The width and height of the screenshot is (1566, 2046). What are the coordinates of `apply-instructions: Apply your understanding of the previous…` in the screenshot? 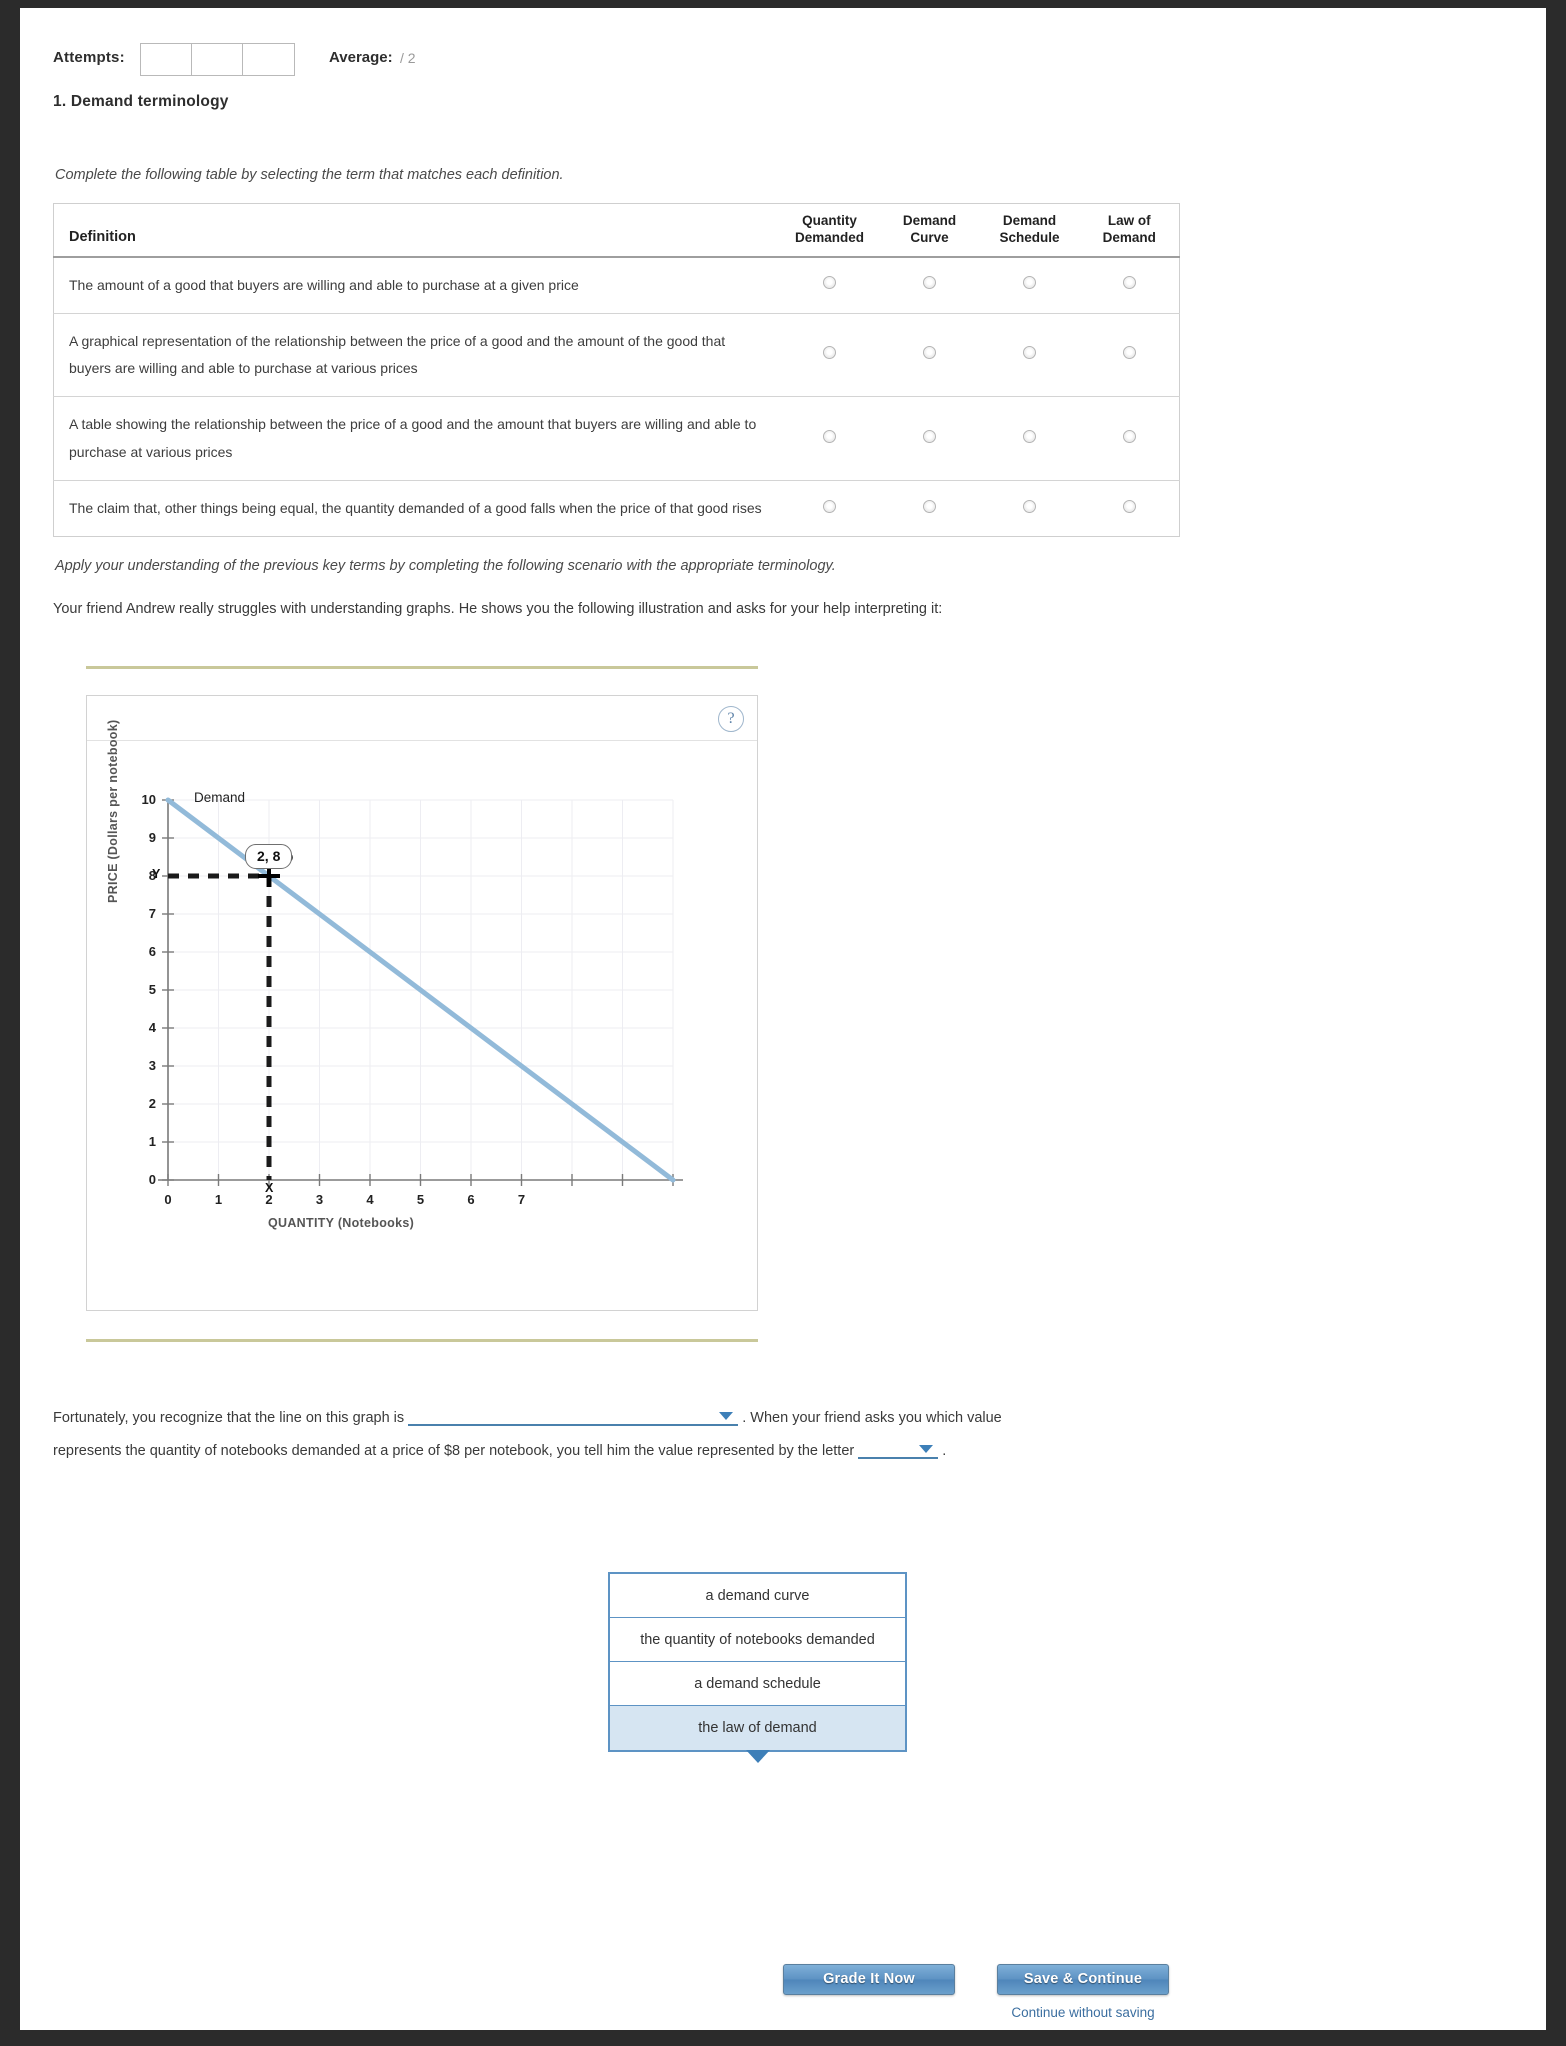 It's located at (445, 566).